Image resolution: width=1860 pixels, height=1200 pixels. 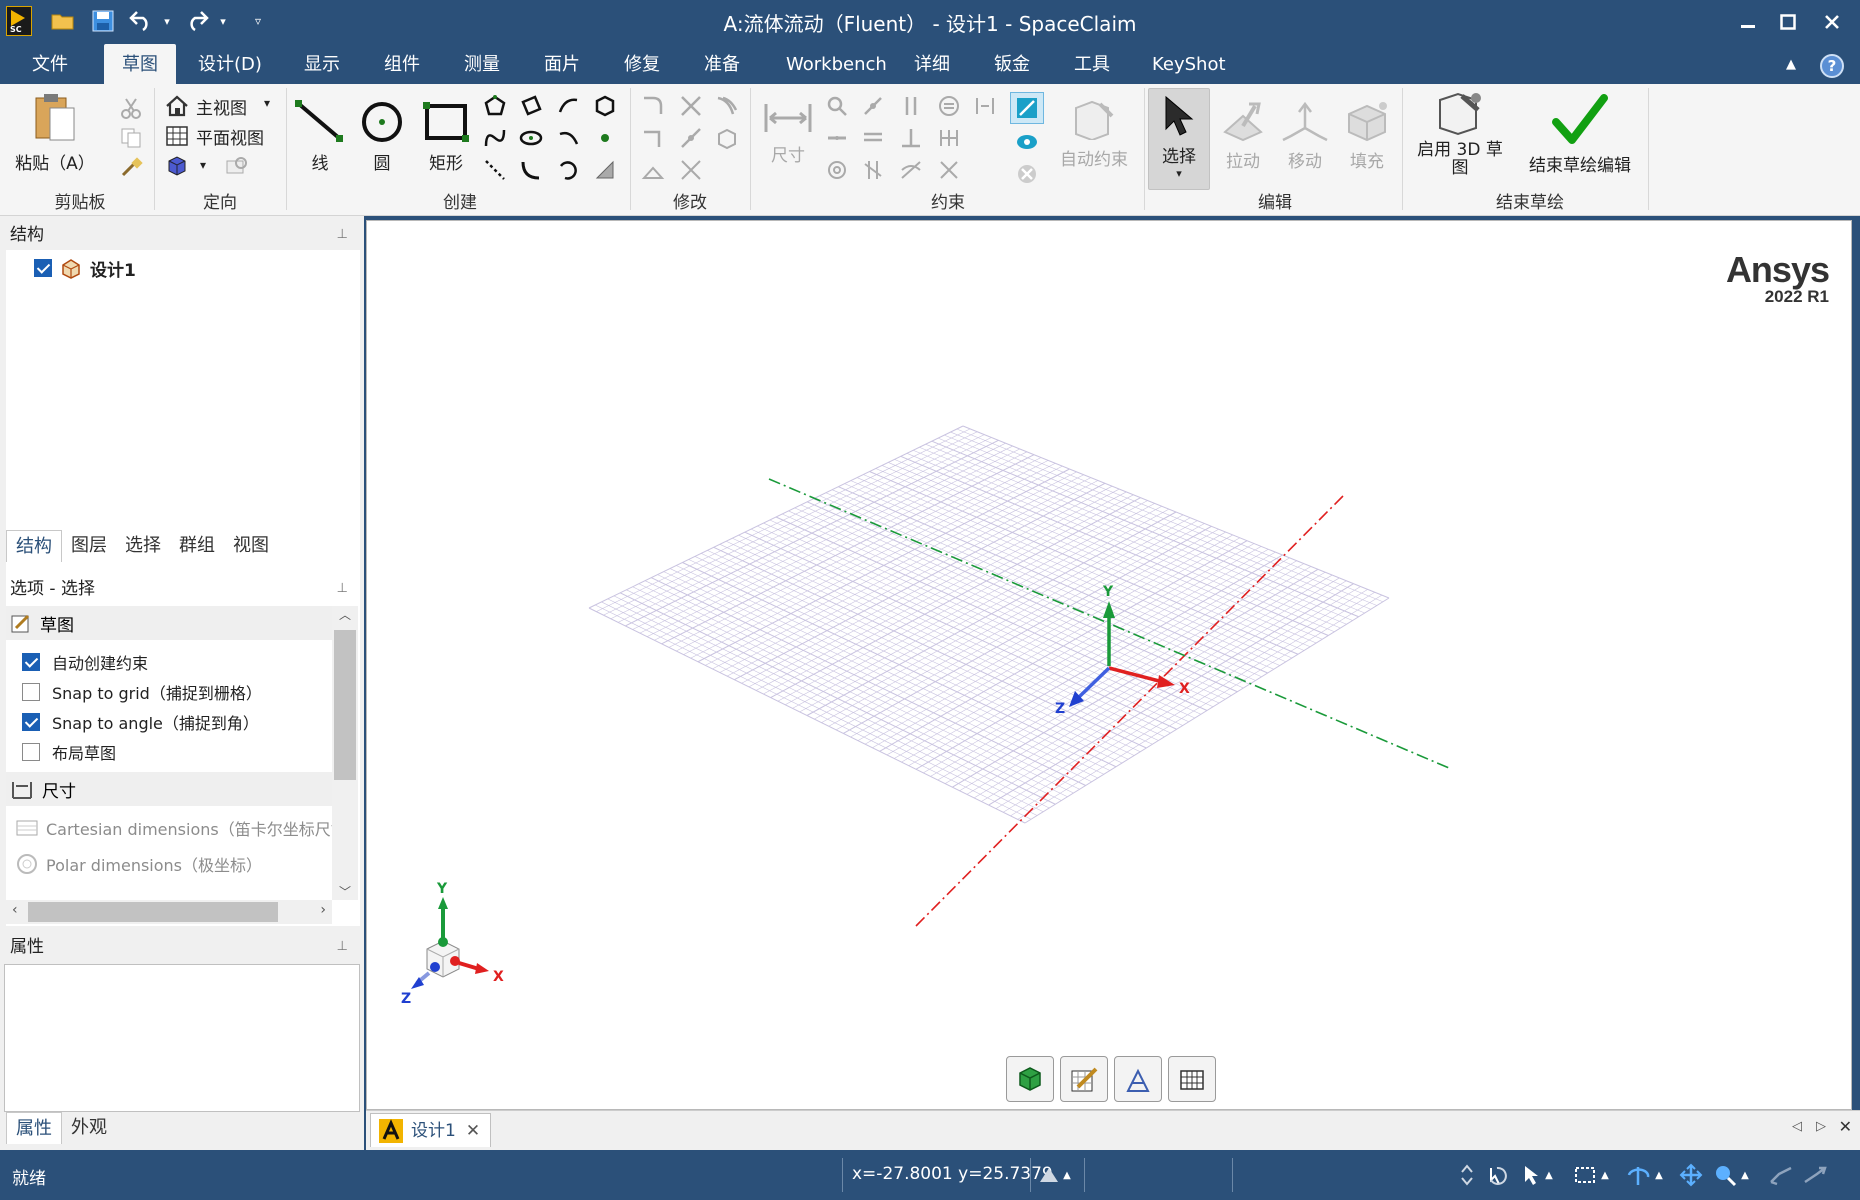 What do you see at coordinates (722, 64) in the screenshot?
I see `menu-prepare: 准备` at bounding box center [722, 64].